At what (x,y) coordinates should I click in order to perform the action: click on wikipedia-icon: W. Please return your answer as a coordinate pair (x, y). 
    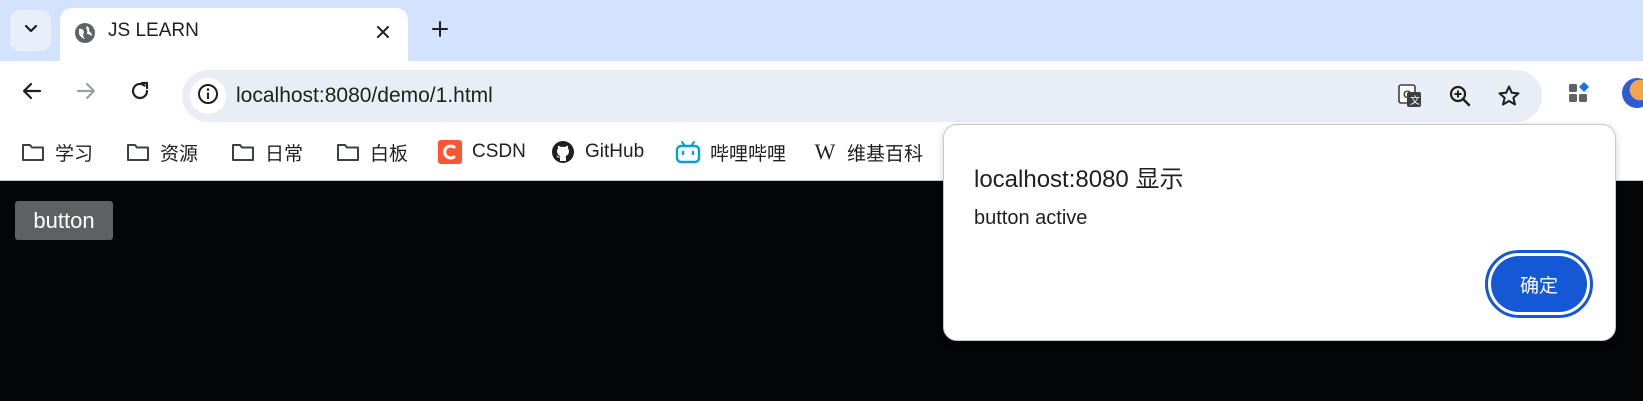
    Looking at the image, I should click on (825, 151).